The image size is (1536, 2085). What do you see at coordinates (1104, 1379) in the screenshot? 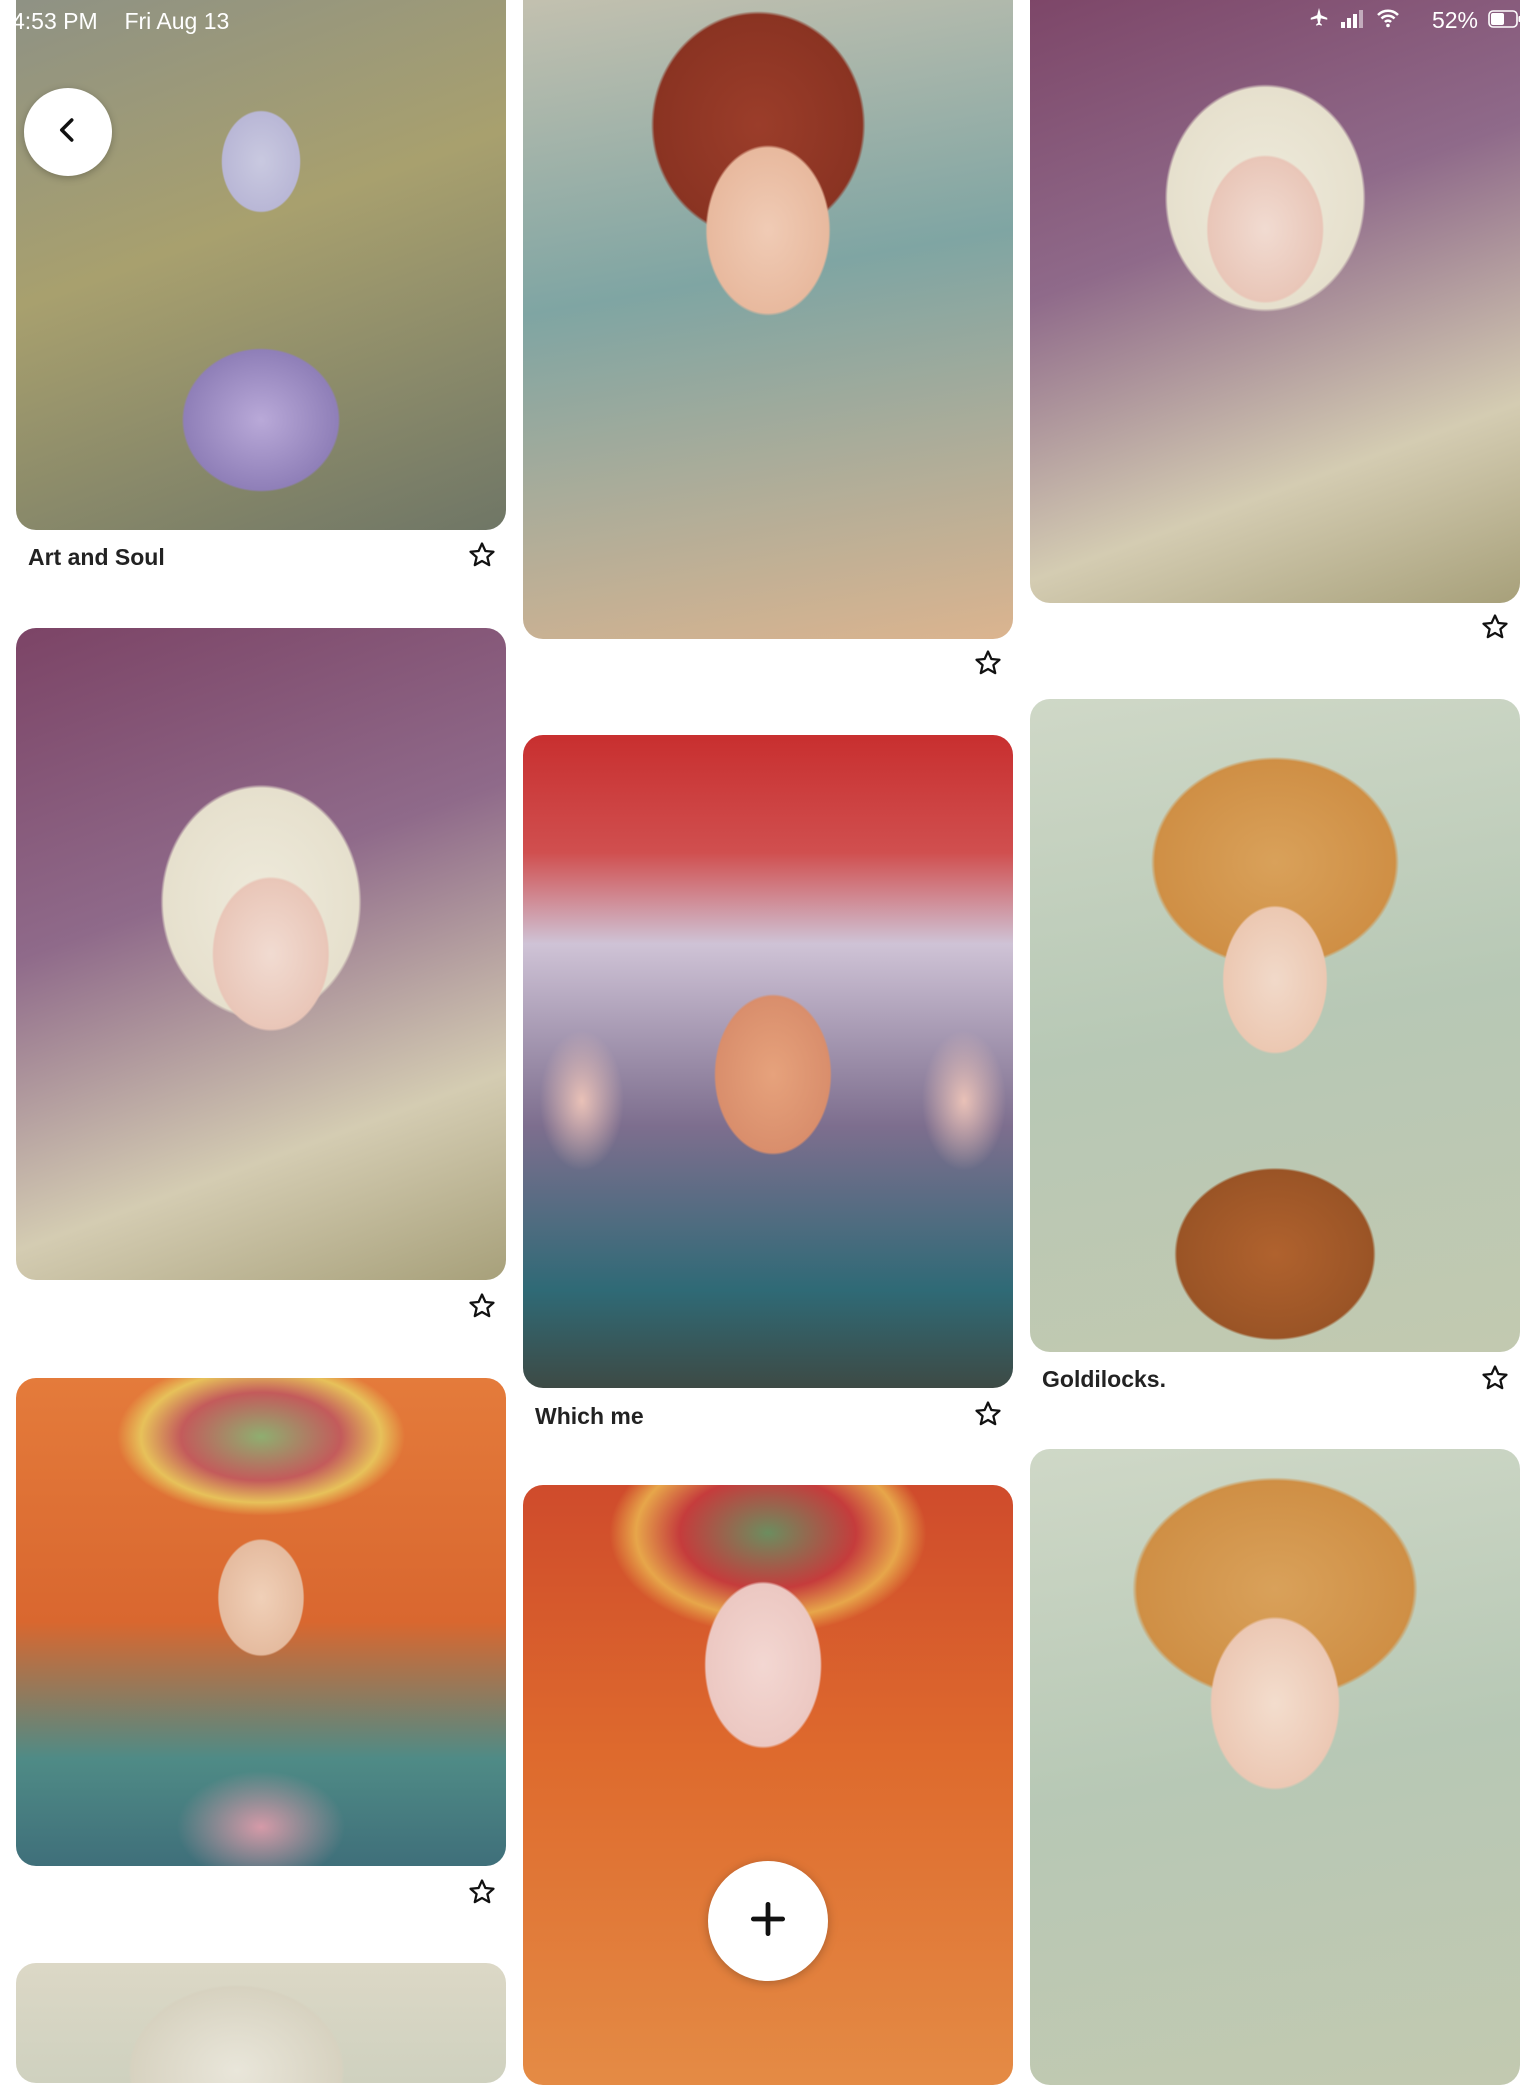
I see `pin-title: Goldilocks.` at bounding box center [1104, 1379].